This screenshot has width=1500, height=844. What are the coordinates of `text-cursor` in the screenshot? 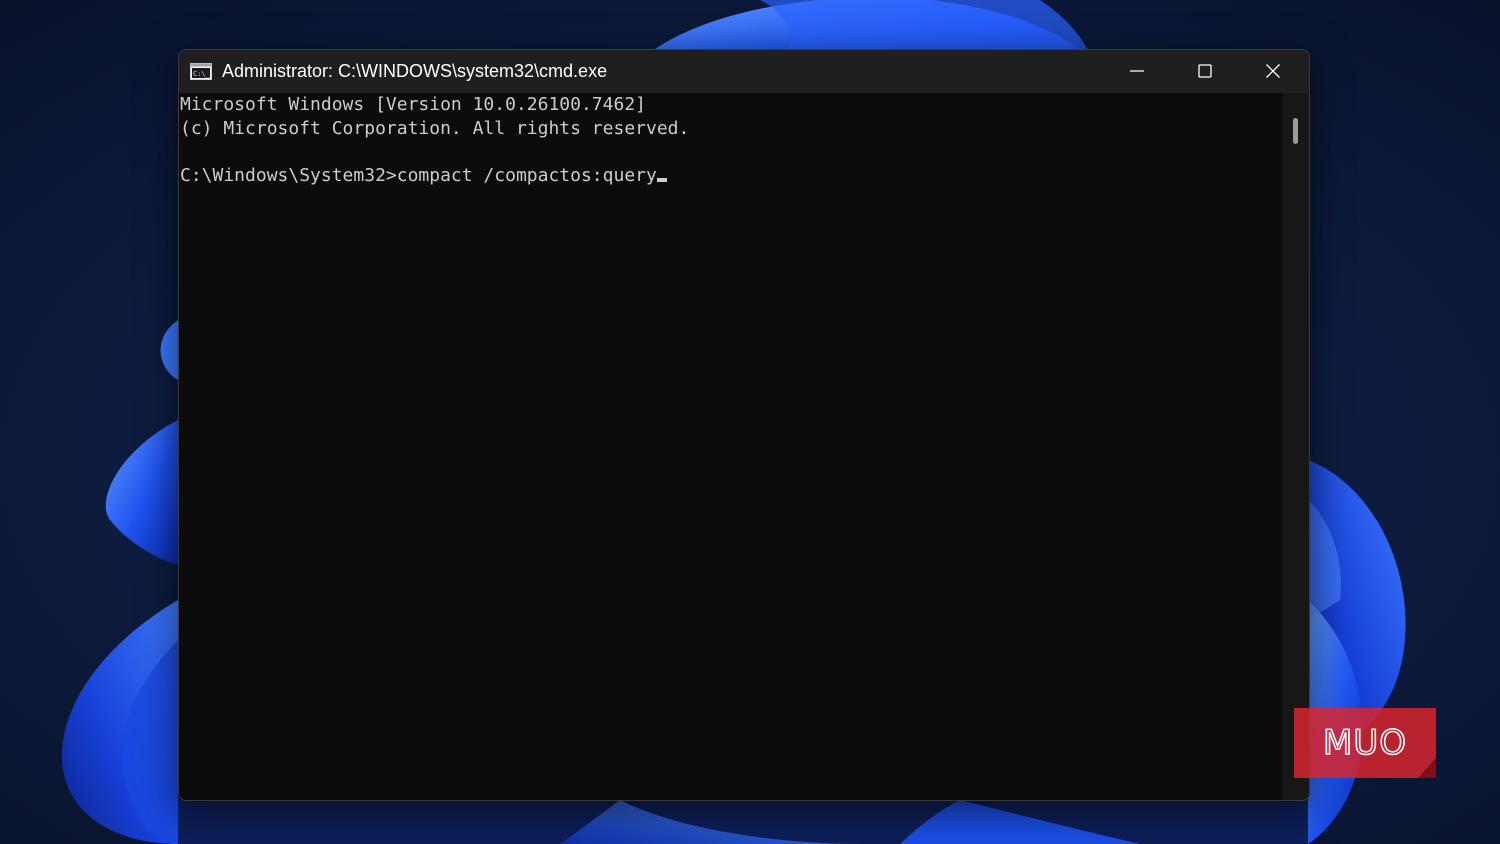 It's located at (661, 180).